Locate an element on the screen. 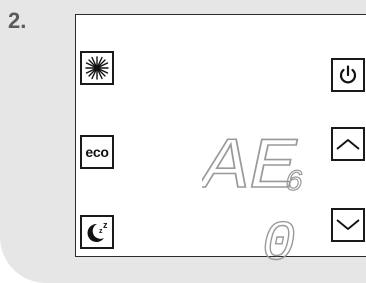 The height and width of the screenshot is (283, 366). power-button is located at coordinates (348, 75).